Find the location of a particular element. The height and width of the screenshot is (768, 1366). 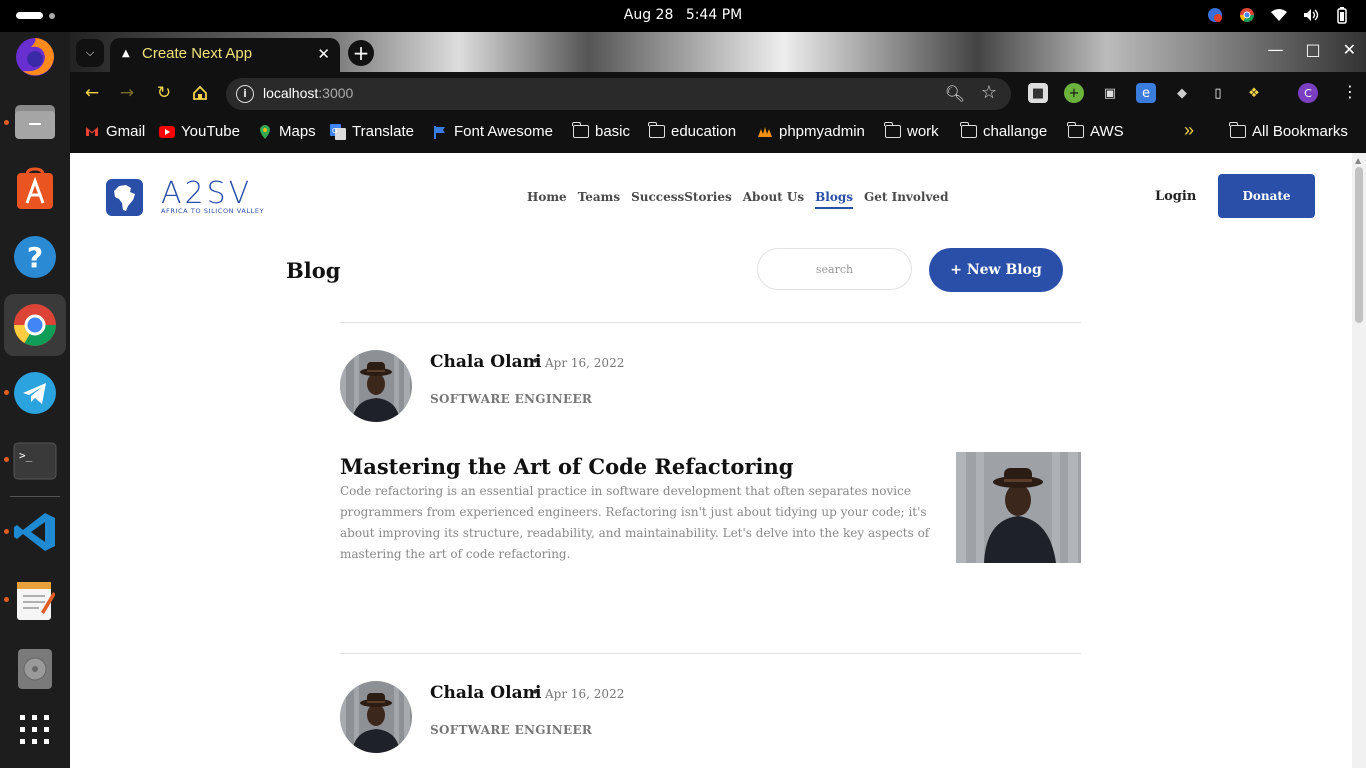

chrome-tray-icon is located at coordinates (1247, 15).